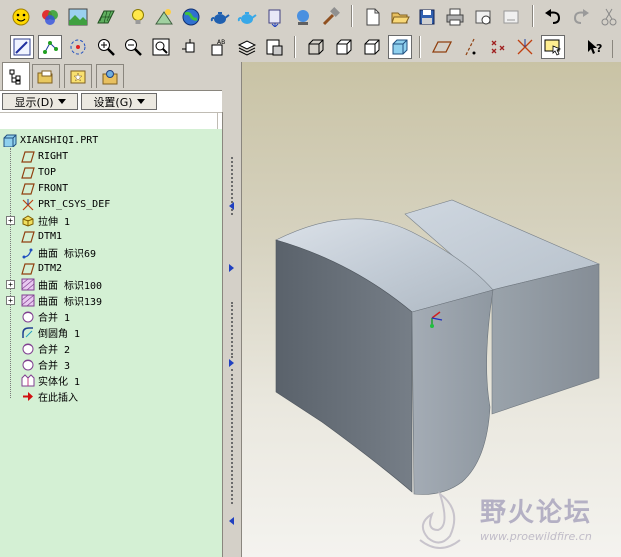  Describe the element at coordinates (470, 47) in the screenshot. I see `datum-axes-icon` at that location.